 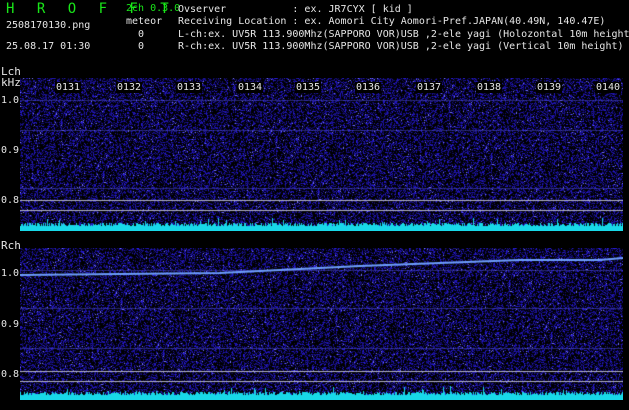 What do you see at coordinates (10, 374) in the screenshot?
I see `rch-tick-0-8: 0.8` at bounding box center [10, 374].